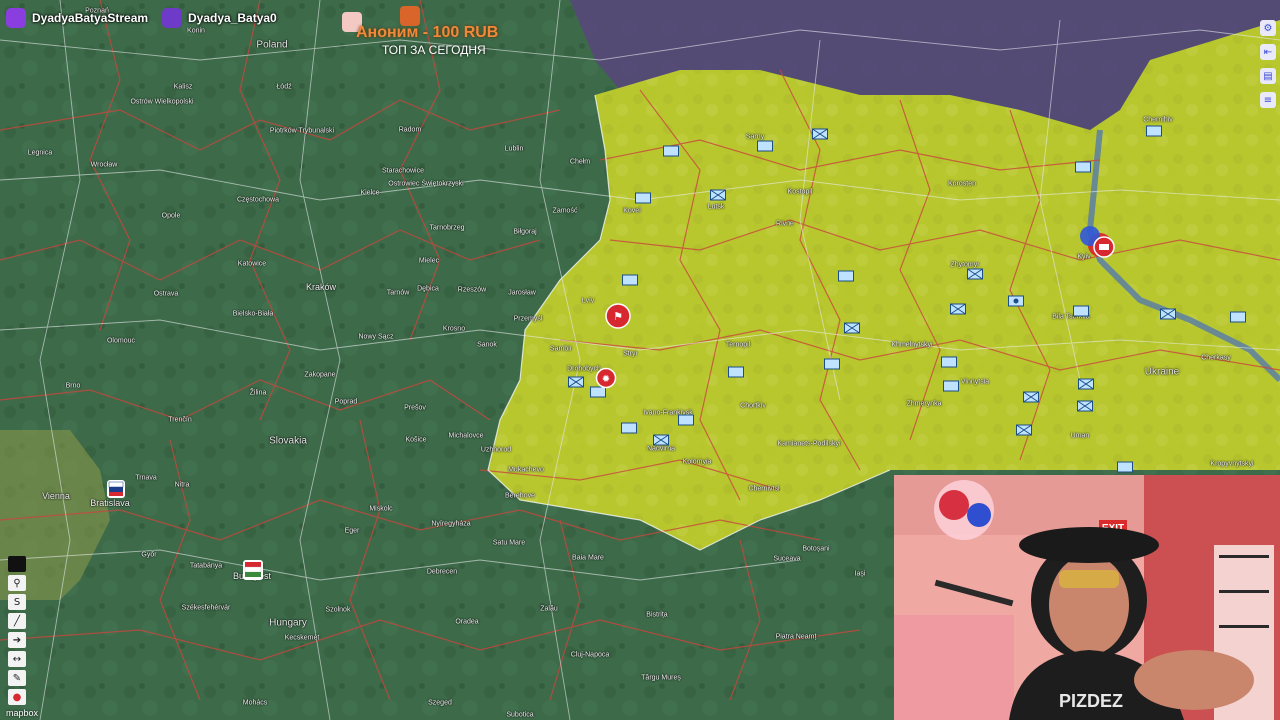 Image resolution: width=1280 pixels, height=720 pixels. I want to click on city-label: Konin, so click(196, 31).